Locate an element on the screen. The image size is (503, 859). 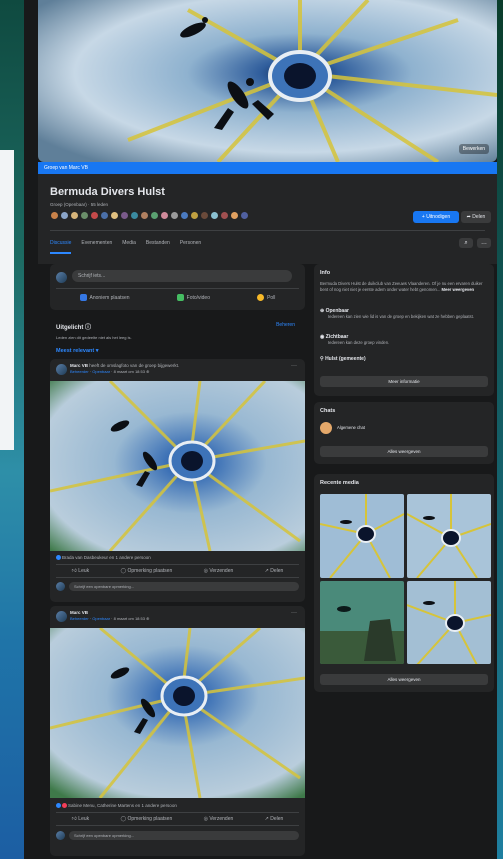
share-label: Delen is located at coordinates (479, 217).